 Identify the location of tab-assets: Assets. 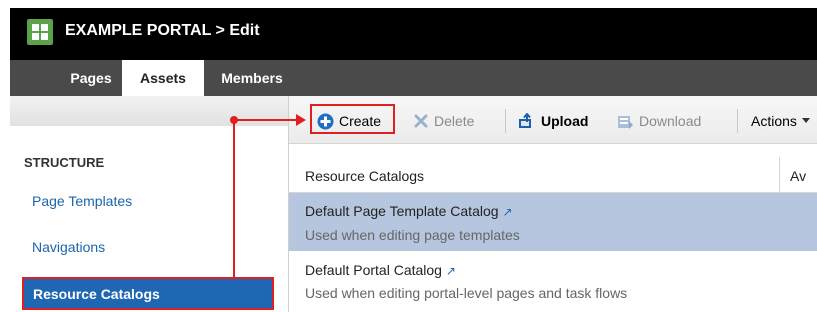
(163, 78).